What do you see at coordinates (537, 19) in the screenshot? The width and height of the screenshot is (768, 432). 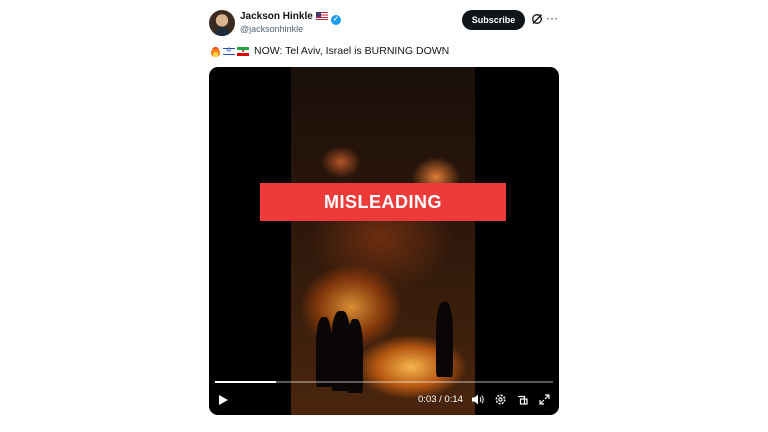 I see `grok-icon` at bounding box center [537, 19].